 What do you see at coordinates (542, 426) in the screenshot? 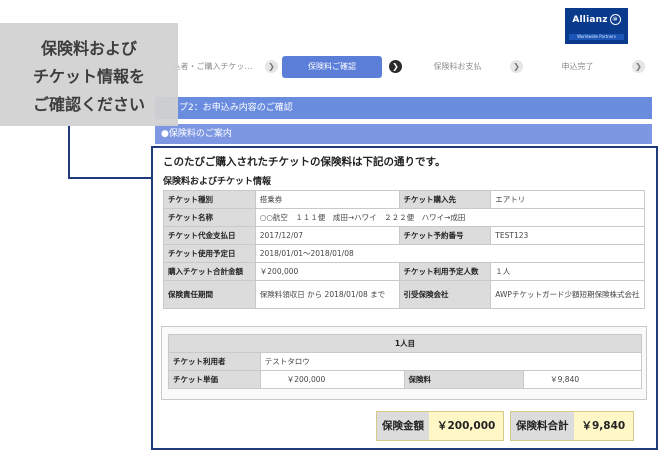
I see `premium-total-label: 保険料合計` at bounding box center [542, 426].